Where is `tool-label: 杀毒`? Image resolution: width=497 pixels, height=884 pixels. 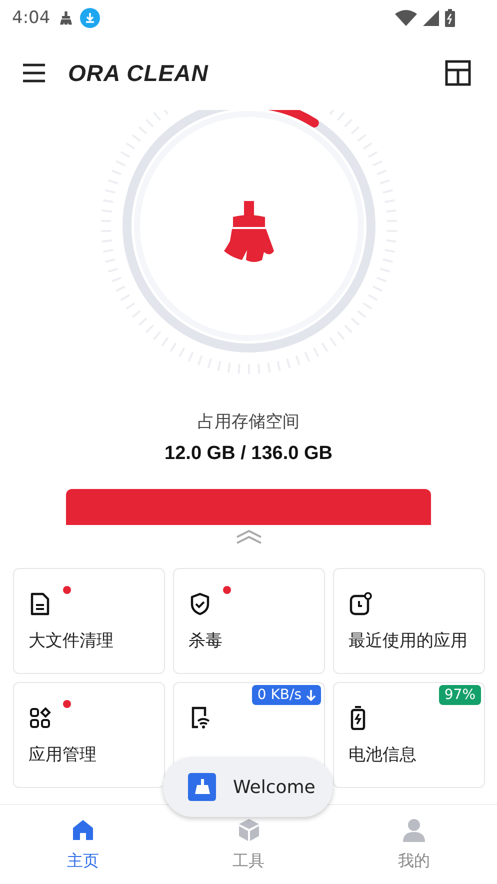
tool-label: 杀毒 is located at coordinates (206, 641).